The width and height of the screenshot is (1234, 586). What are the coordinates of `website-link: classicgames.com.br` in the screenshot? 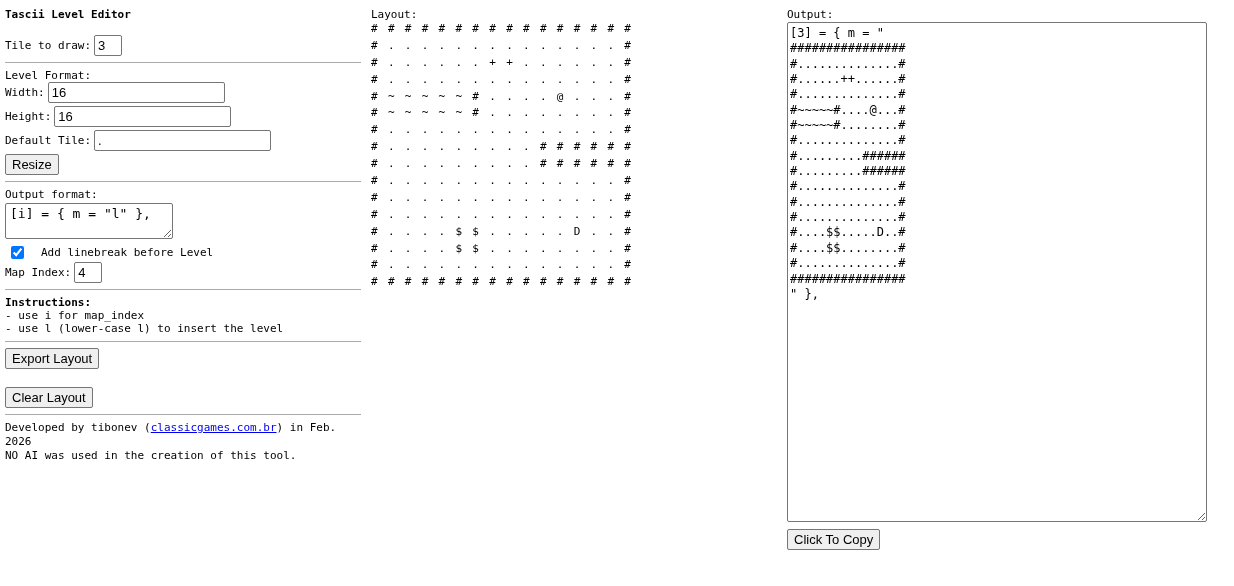 It's located at (213, 427).